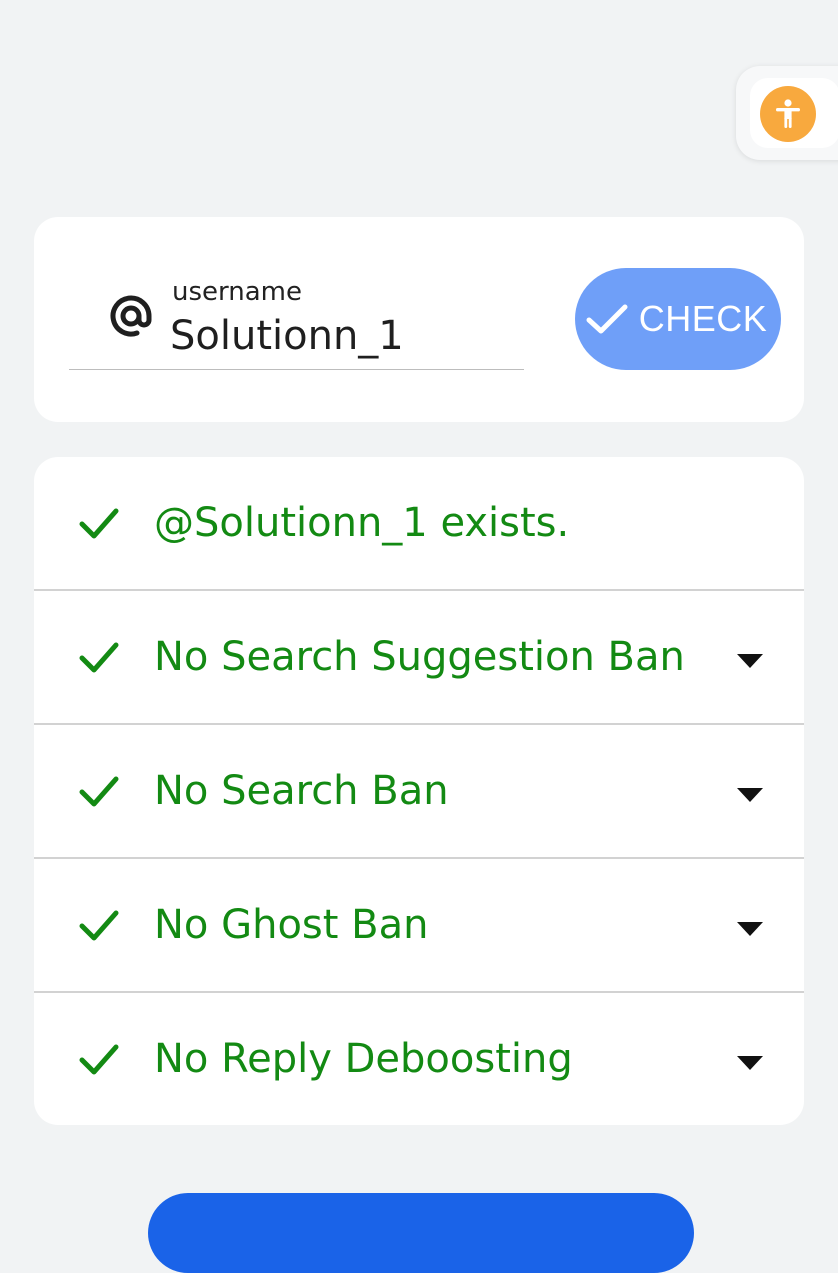 This screenshot has height=1273, width=838. I want to click on accessibility-button, so click(794, 113).